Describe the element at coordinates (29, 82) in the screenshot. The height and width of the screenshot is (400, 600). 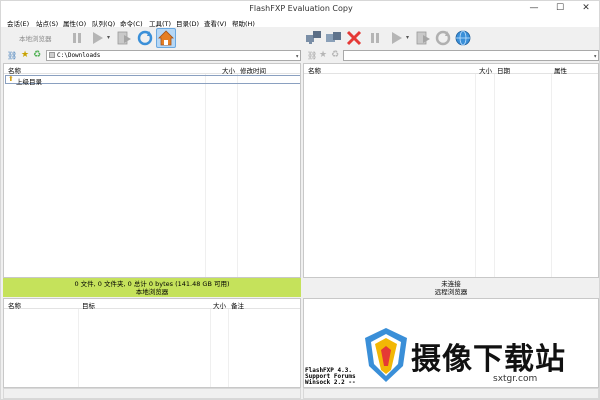
I see `up-folder-label: 上级目录` at that location.